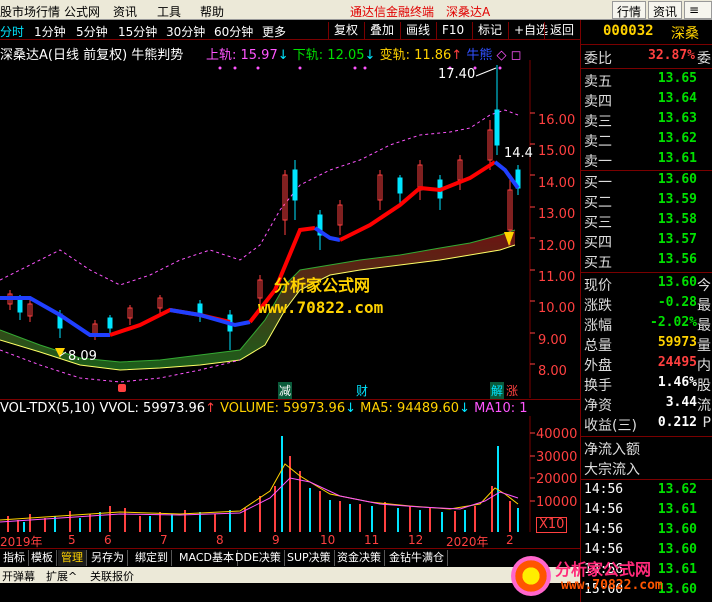  What do you see at coordinates (410, 408) in the screenshot?
I see `ma5-value: MA5: 94489.60` at bounding box center [410, 408].